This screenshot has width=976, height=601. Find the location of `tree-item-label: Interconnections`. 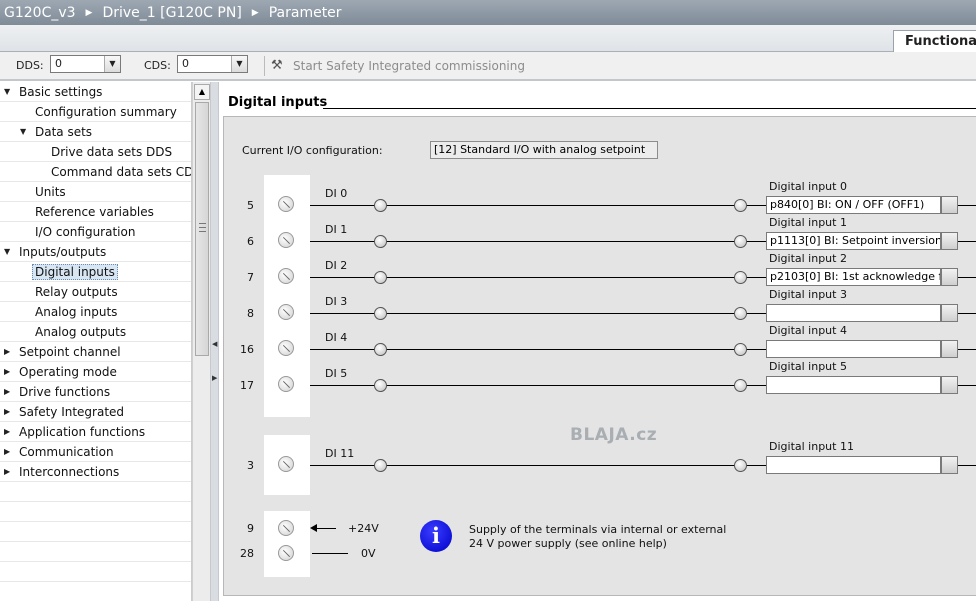

tree-item-label: Interconnections is located at coordinates (69, 472).